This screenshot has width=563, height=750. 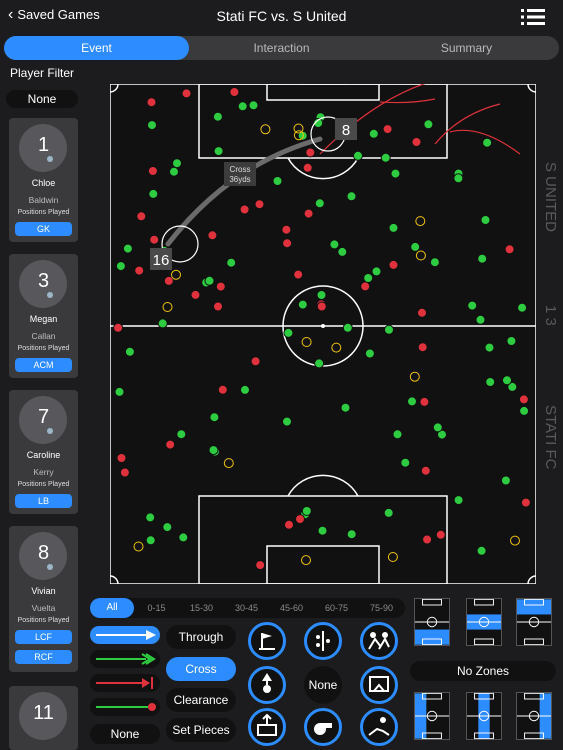 What do you see at coordinates (291, 608) in the screenshot?
I see `time-filter-45-60: 45-60` at bounding box center [291, 608].